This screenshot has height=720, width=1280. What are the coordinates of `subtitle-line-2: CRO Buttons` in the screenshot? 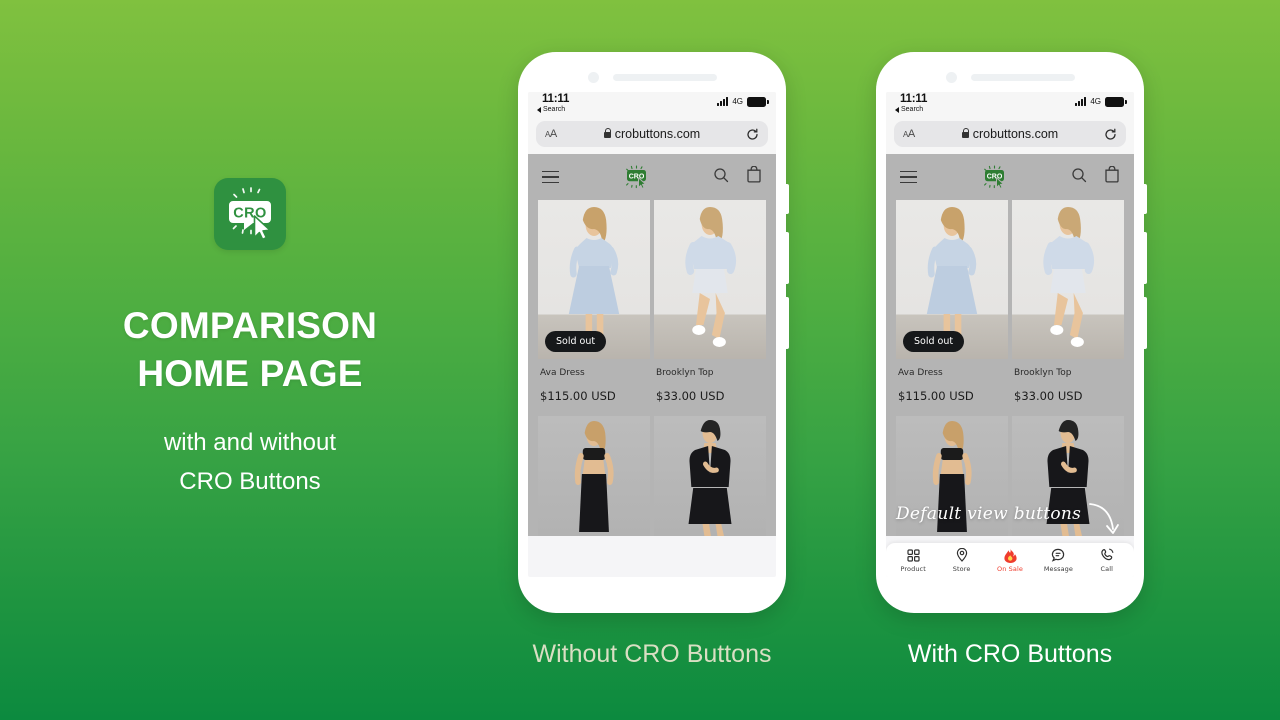 It's located at (250, 481).